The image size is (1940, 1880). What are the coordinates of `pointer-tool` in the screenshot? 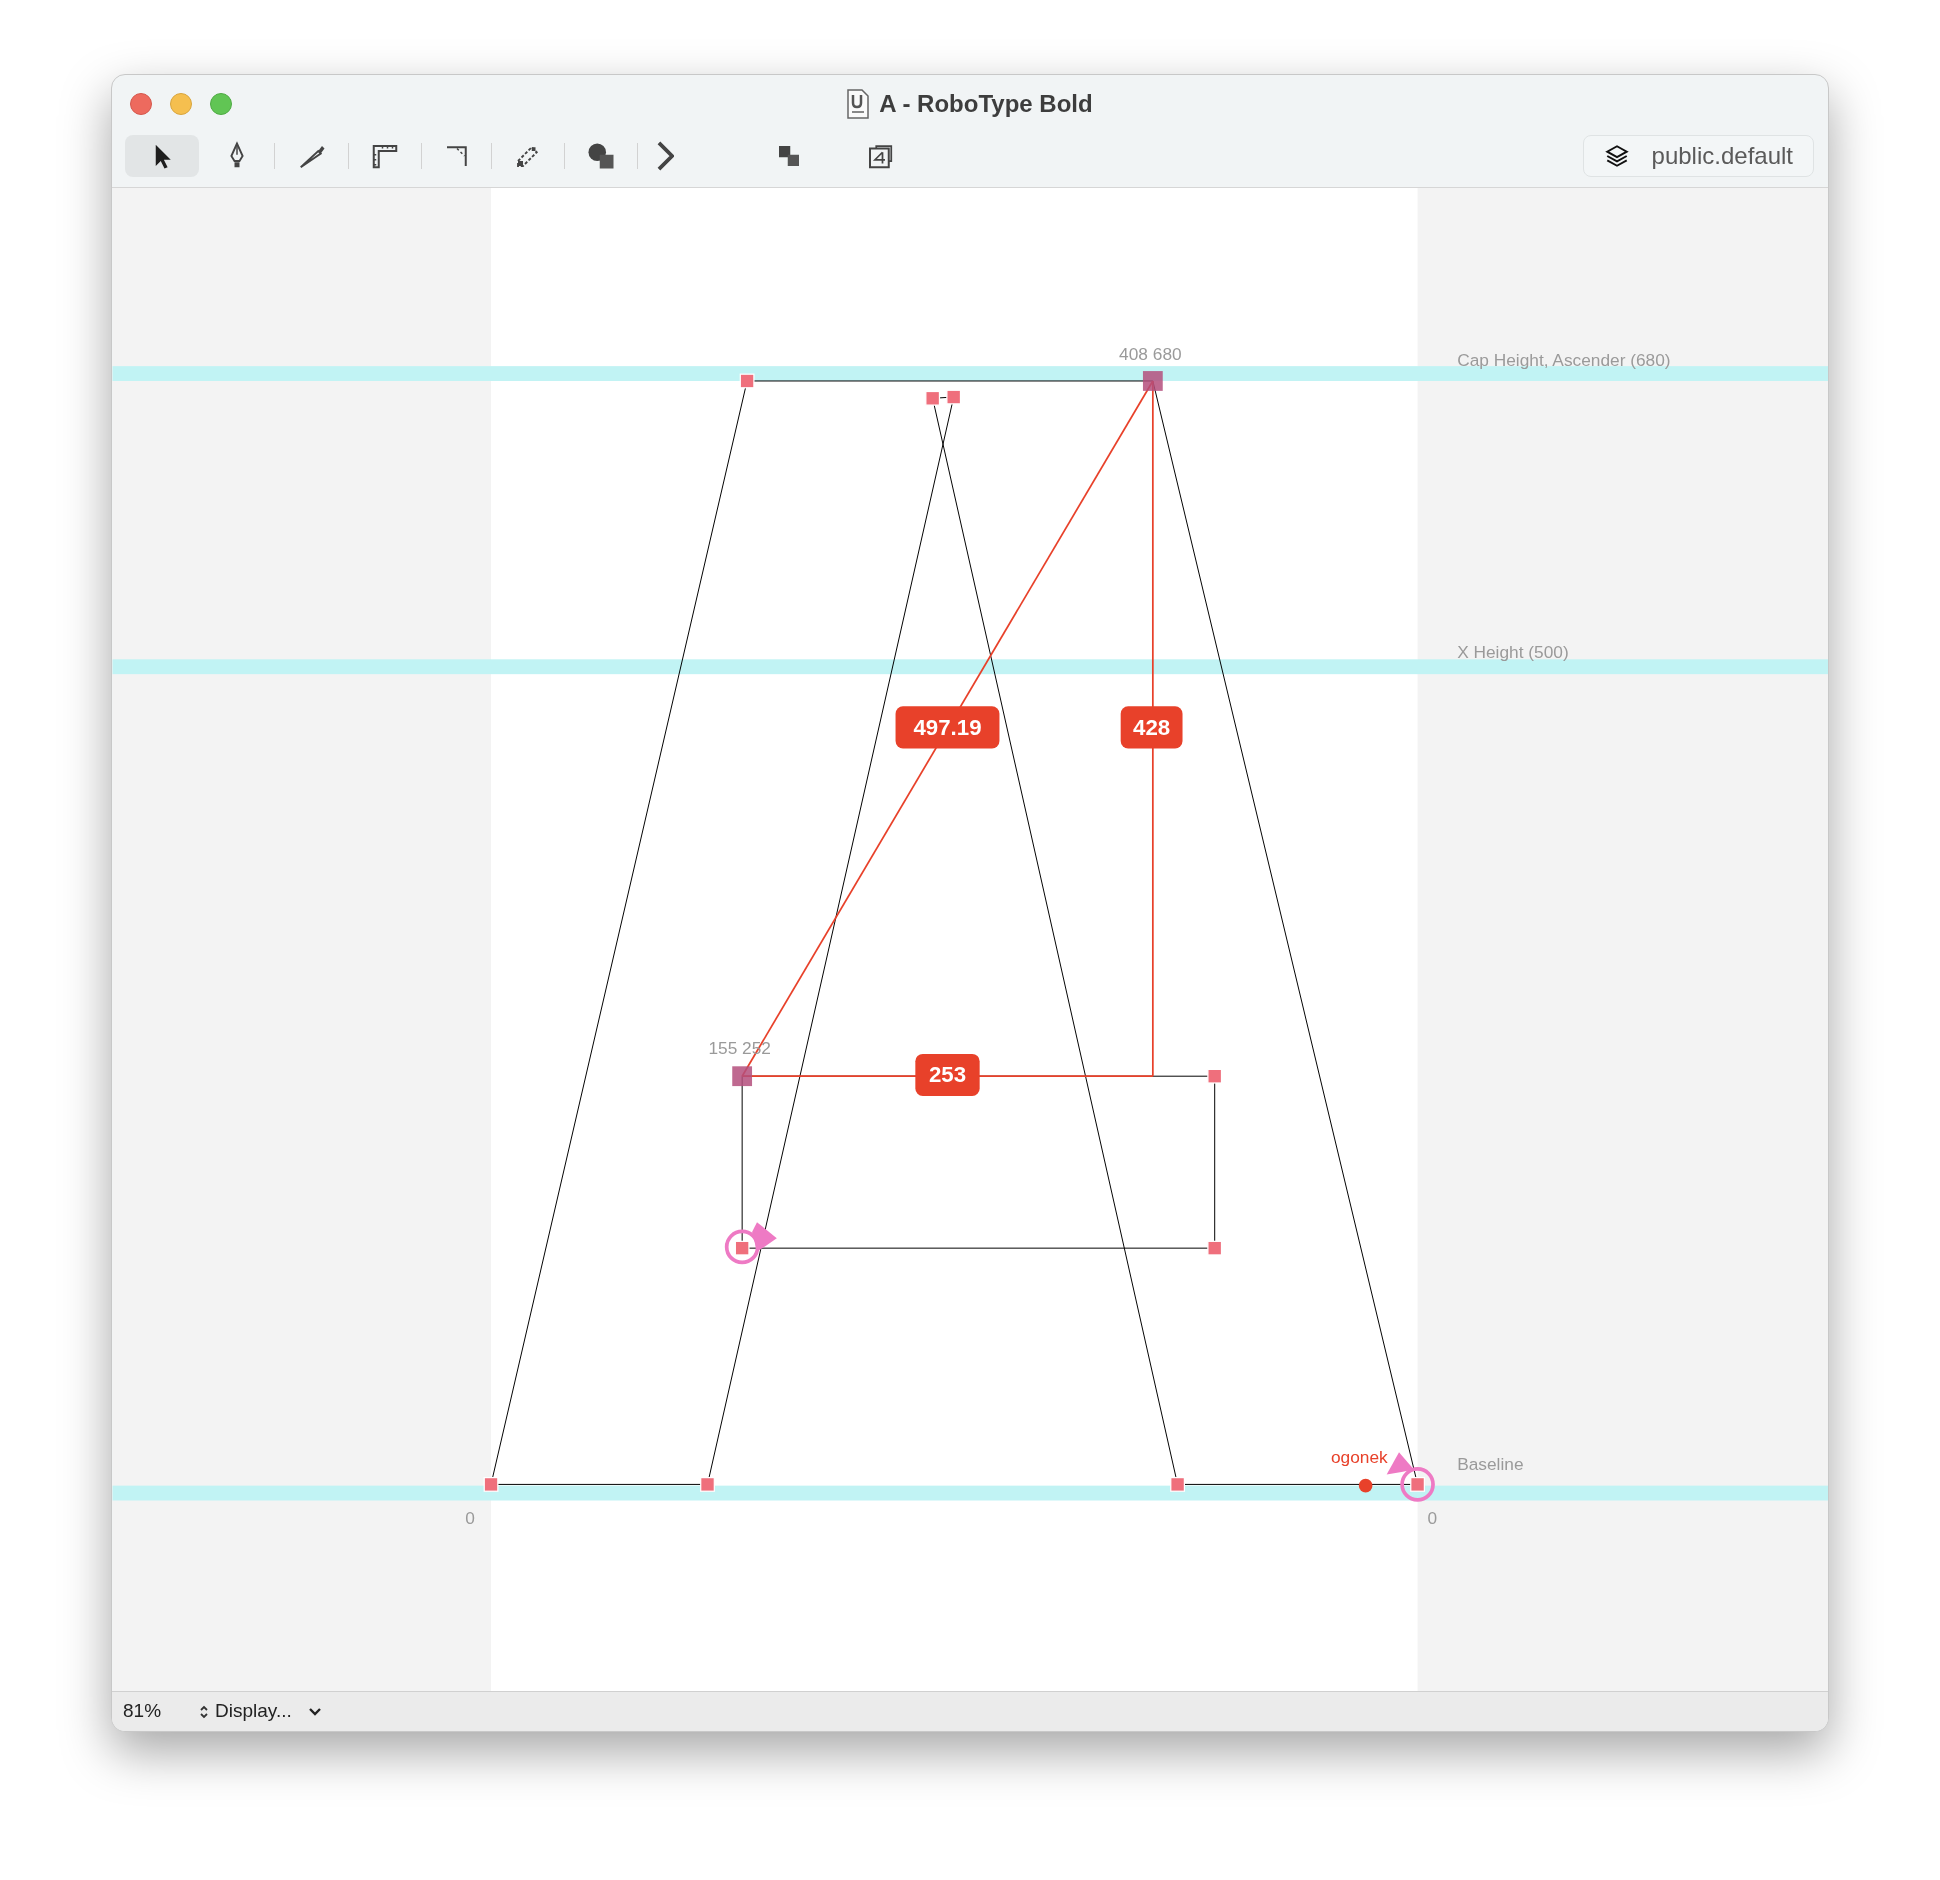 It's located at (162, 156).